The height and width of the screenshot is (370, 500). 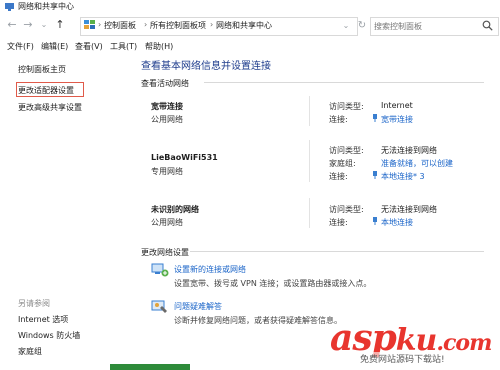 I want to click on homegroup-link: 准备就绪，可以创建, so click(x=417, y=163).